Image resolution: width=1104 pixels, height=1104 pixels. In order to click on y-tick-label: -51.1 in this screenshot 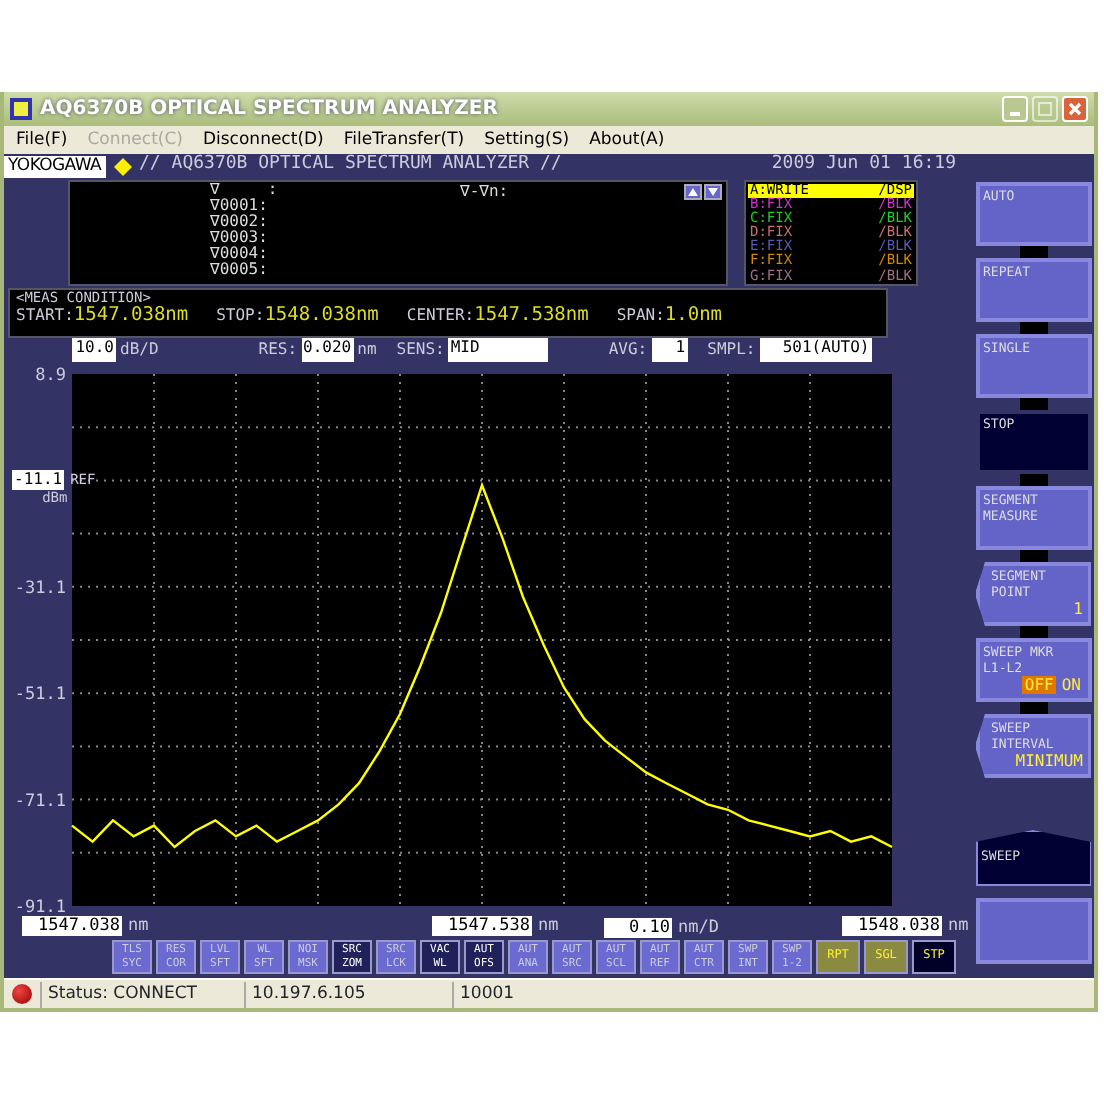, I will do `click(40, 695)`.